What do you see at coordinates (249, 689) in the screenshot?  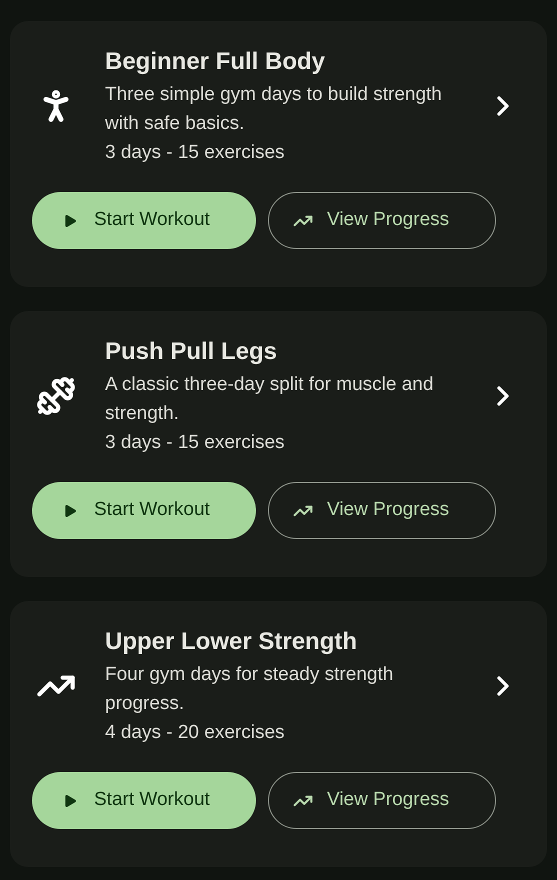 I see `workout-description: Four gym days for steady strength progress.` at bounding box center [249, 689].